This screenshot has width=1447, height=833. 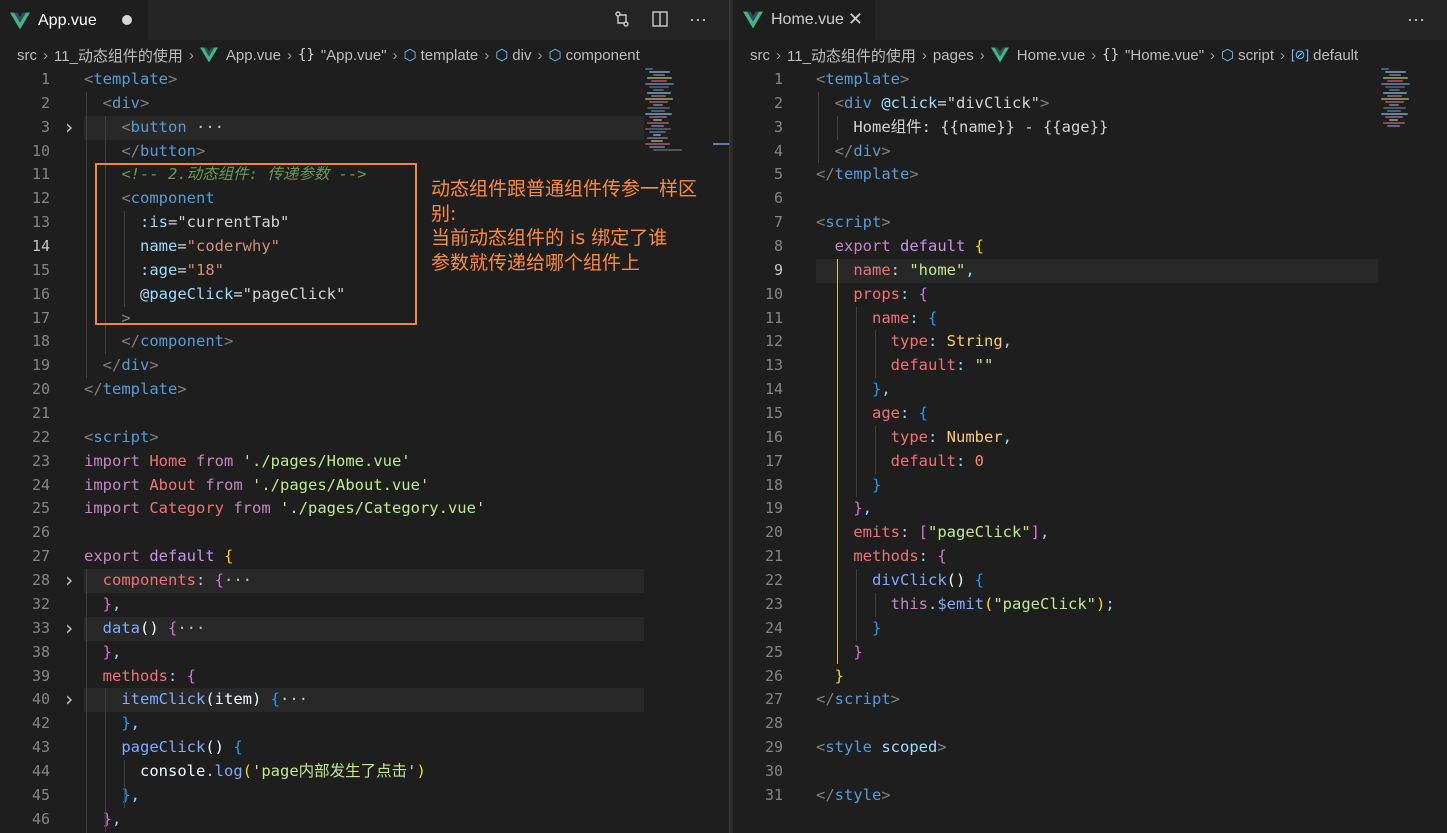 What do you see at coordinates (1090, 247) in the screenshot?
I see `code-line: 8 export default {` at bounding box center [1090, 247].